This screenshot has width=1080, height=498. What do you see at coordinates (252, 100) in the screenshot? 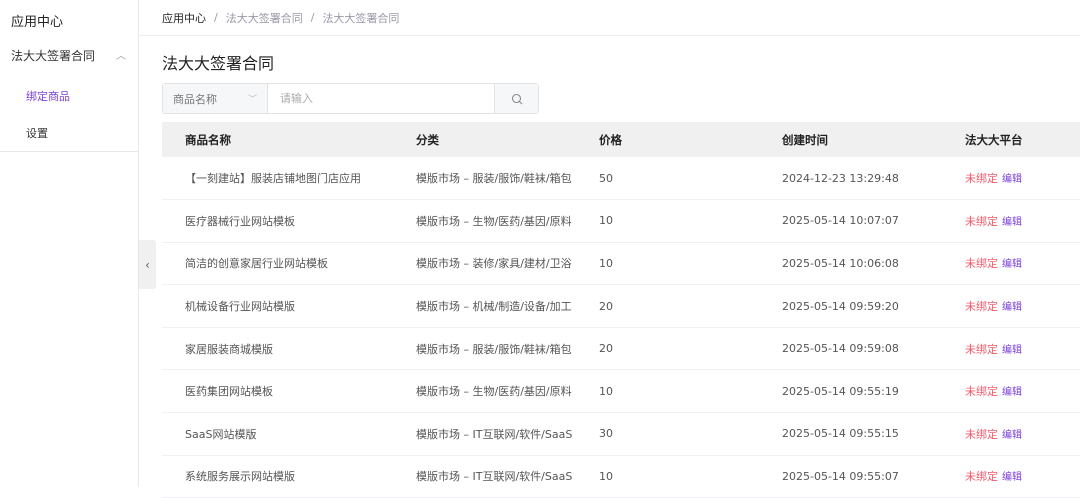
I see `chevron-down-icon: ﹀` at bounding box center [252, 100].